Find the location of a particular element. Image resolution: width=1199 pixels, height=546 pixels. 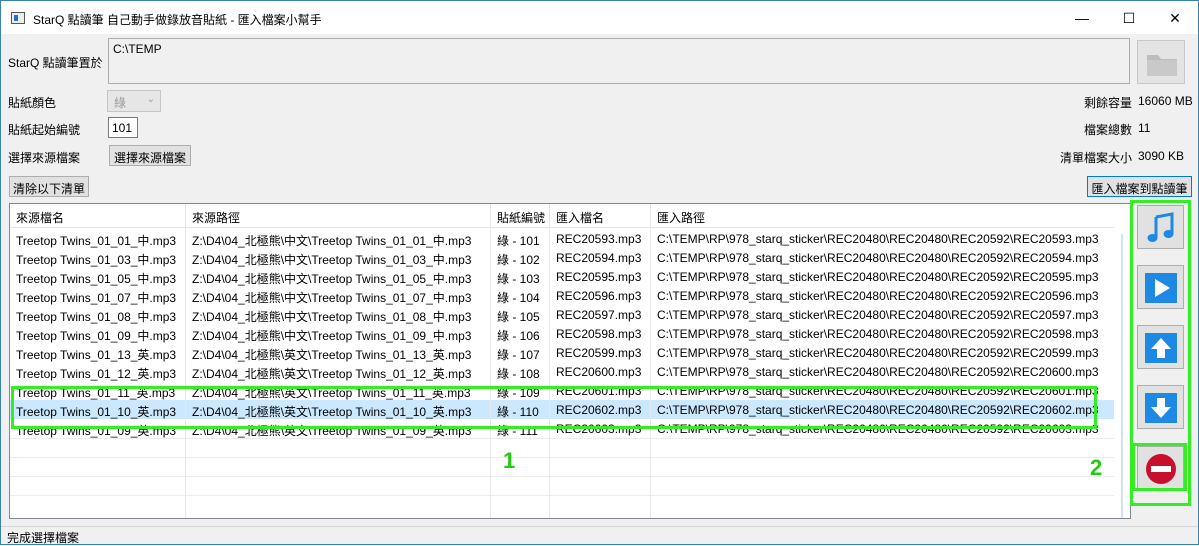

sticker-color-select: 綠 ⌄ is located at coordinates (134, 101).